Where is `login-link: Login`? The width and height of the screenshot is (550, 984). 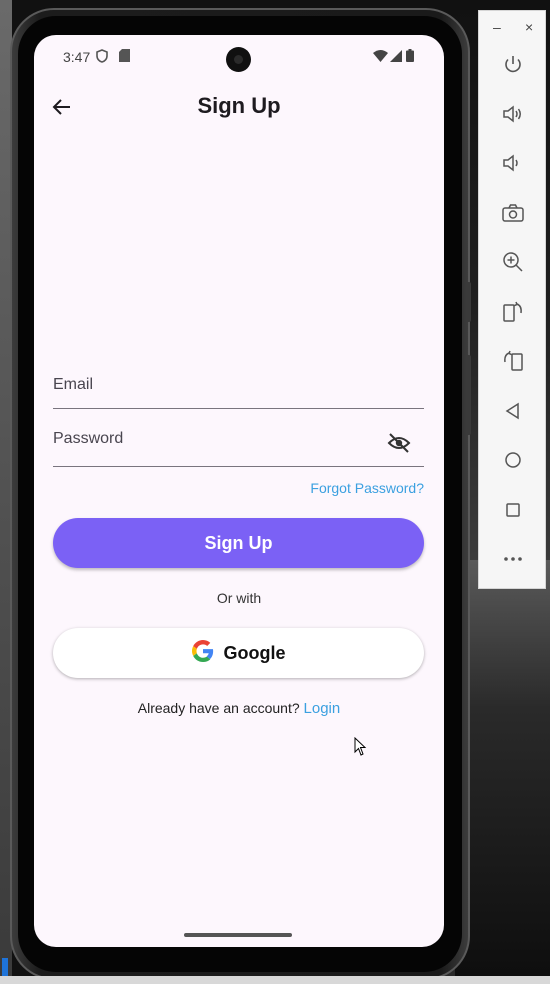
login-link: Login is located at coordinates (322, 708).